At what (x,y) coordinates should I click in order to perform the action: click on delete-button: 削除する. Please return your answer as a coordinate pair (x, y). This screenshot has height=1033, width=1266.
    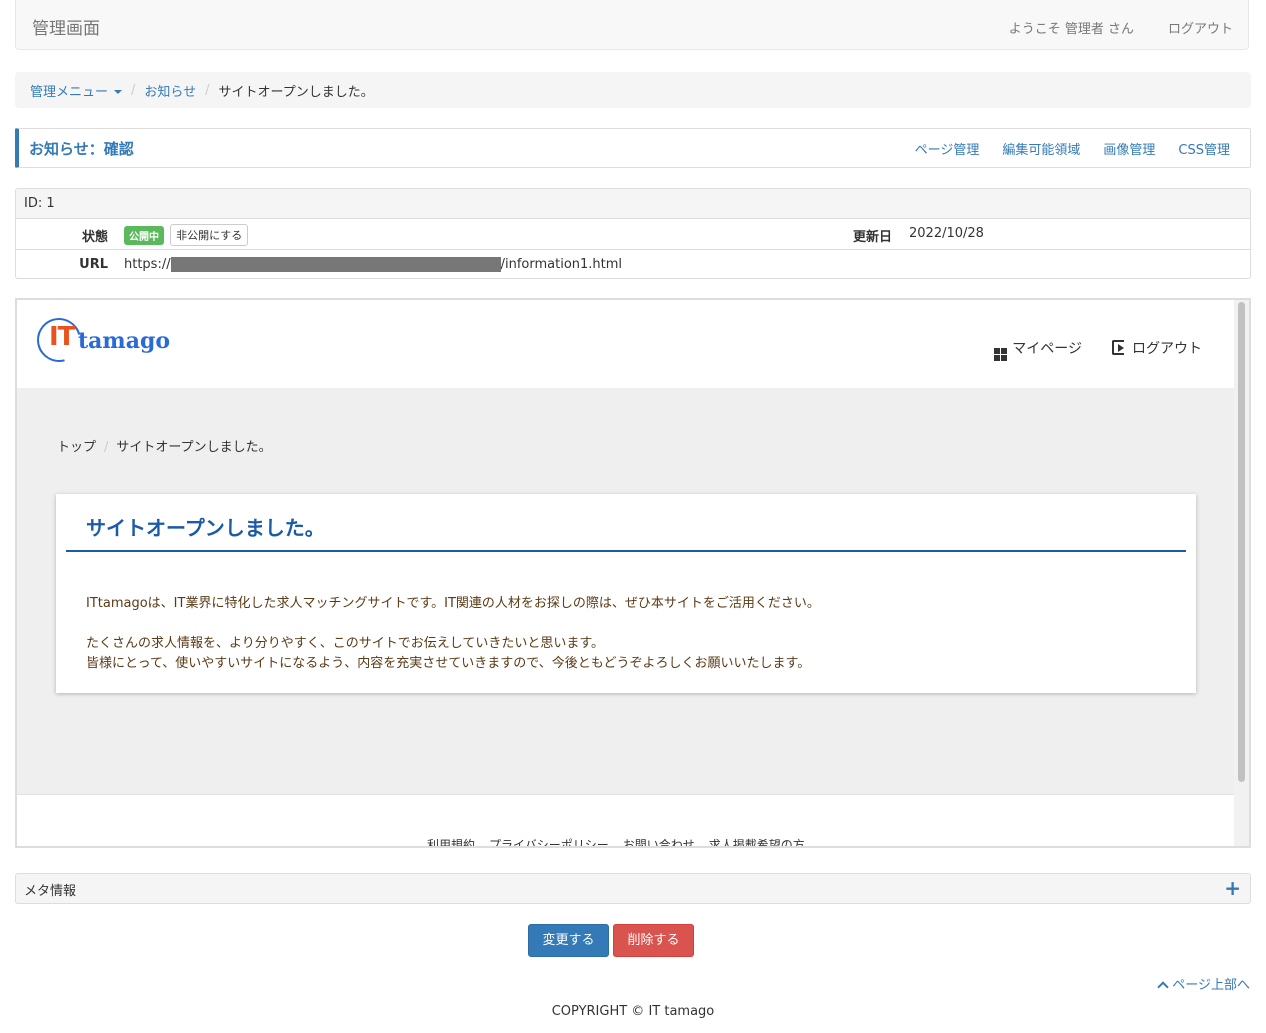
    Looking at the image, I should click on (653, 940).